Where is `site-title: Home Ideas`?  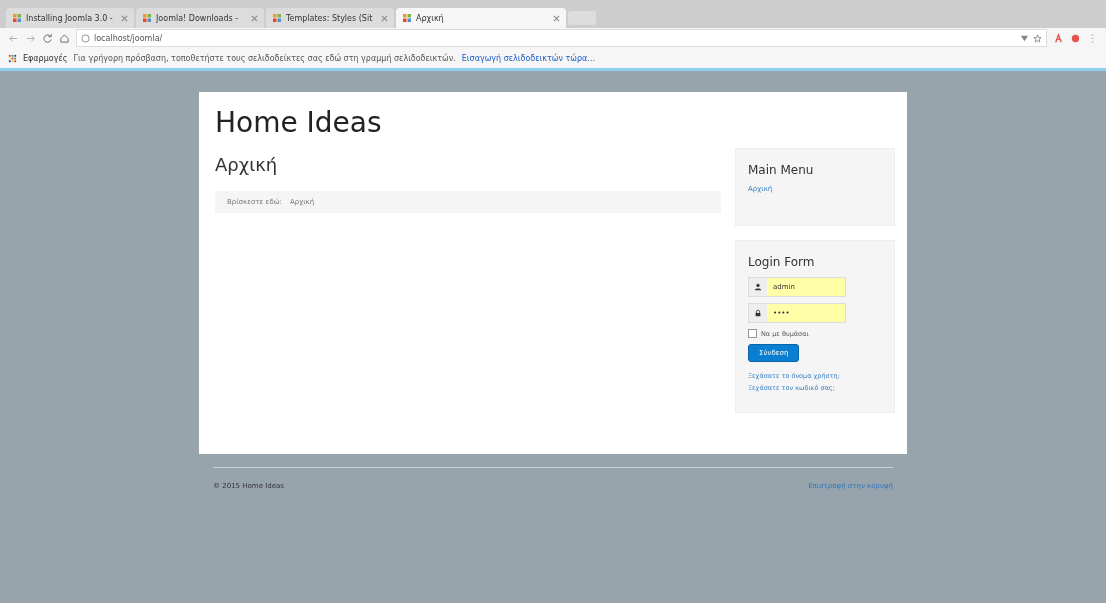
site-title: Home Ideas is located at coordinates (555, 123).